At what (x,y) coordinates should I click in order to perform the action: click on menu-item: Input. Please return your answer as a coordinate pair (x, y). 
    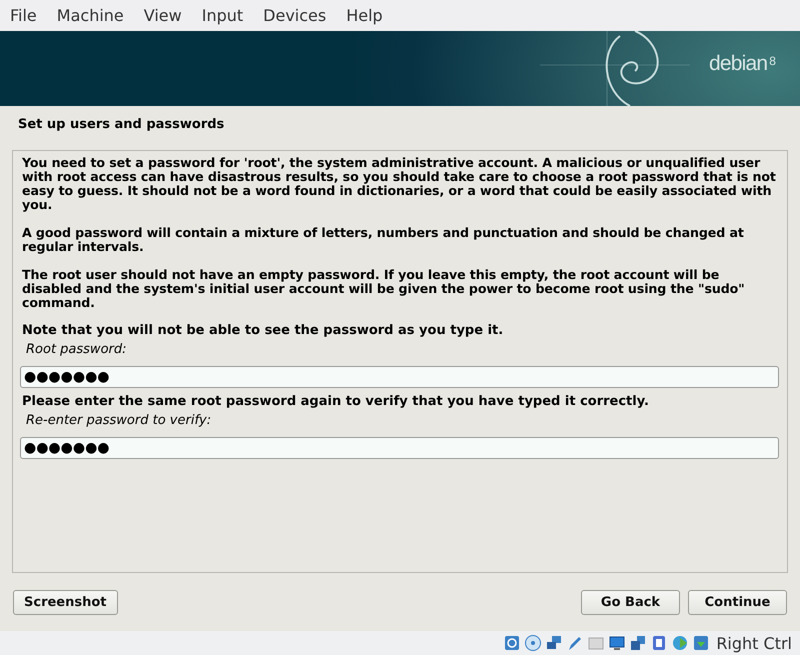
    Looking at the image, I should click on (223, 15).